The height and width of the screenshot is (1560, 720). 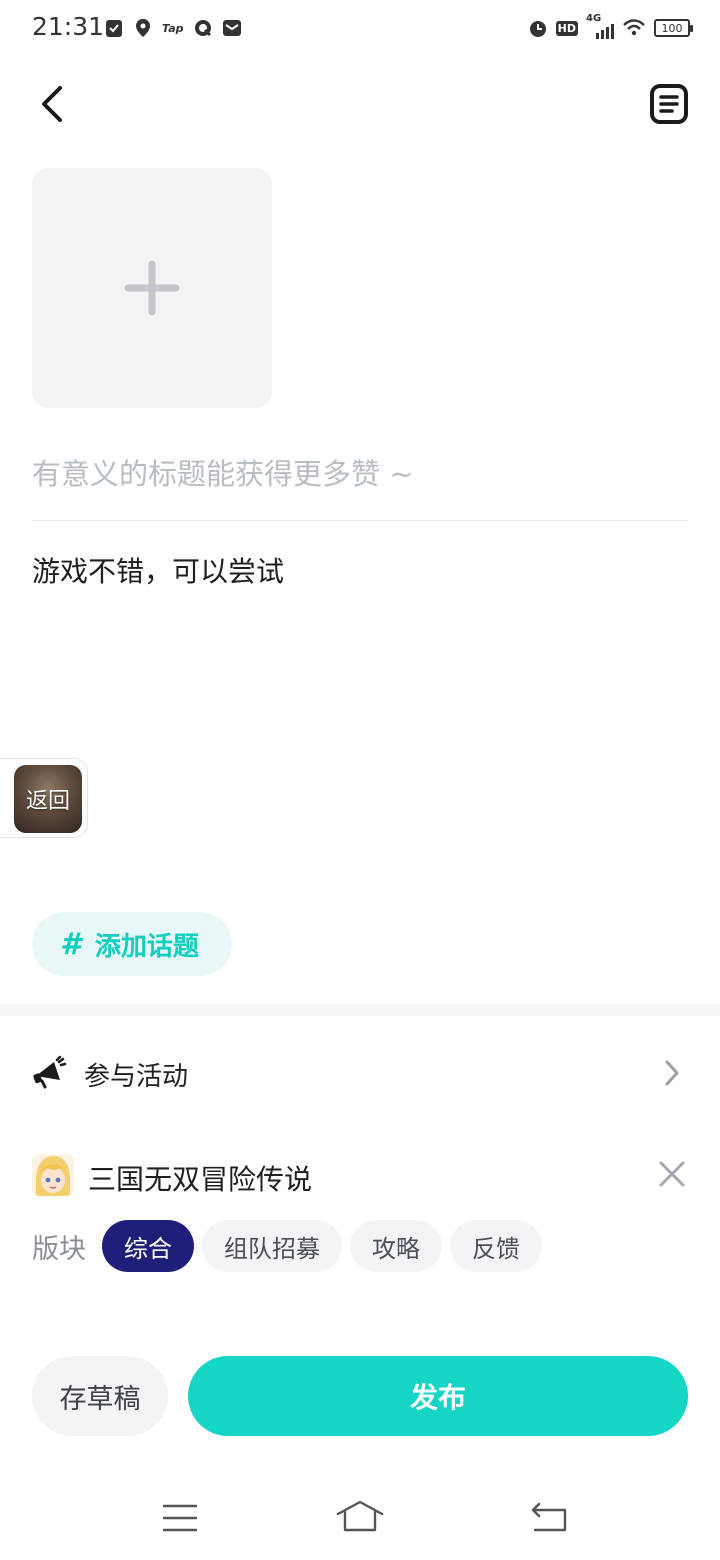 I want to click on alarm-icon, so click(x=537, y=29).